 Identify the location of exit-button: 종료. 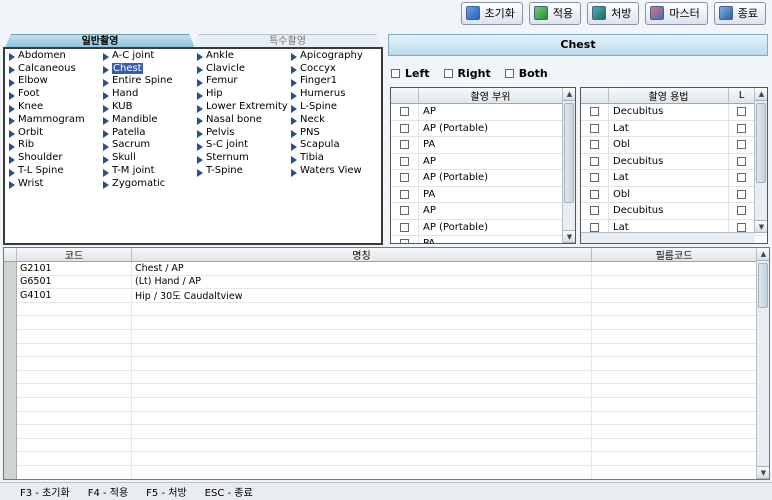
(739, 13).